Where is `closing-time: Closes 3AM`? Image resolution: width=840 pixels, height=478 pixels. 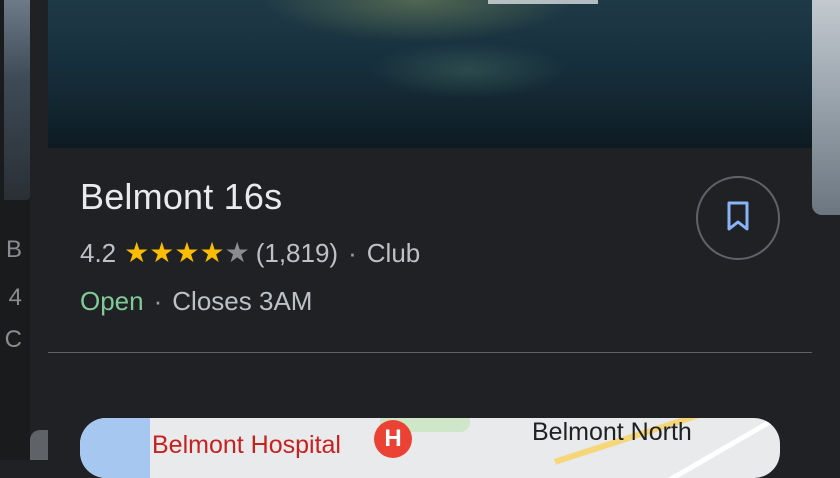 closing-time: Closes 3AM is located at coordinates (242, 300).